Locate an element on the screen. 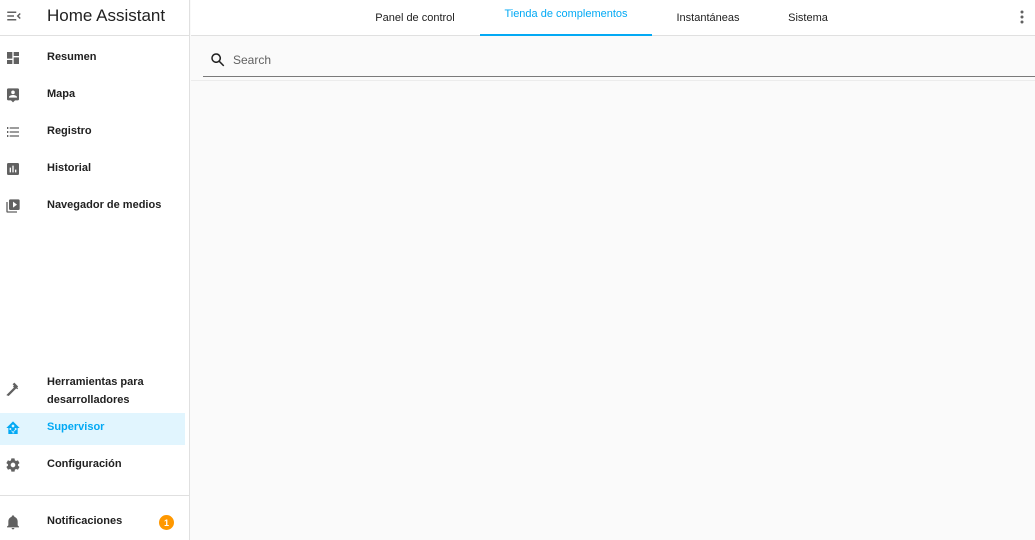  tab-label: Instantáneas is located at coordinates (708, 18).